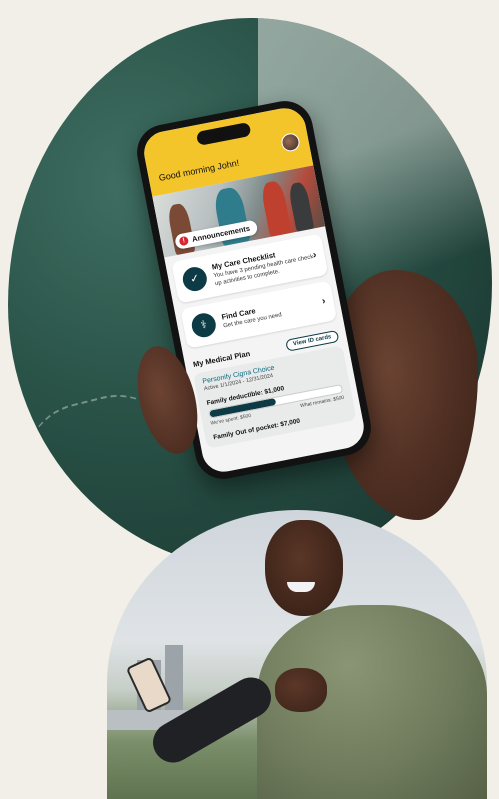 The height and width of the screenshot is (799, 499). Describe the element at coordinates (174, 682) in the screenshot. I see `background-building` at that location.